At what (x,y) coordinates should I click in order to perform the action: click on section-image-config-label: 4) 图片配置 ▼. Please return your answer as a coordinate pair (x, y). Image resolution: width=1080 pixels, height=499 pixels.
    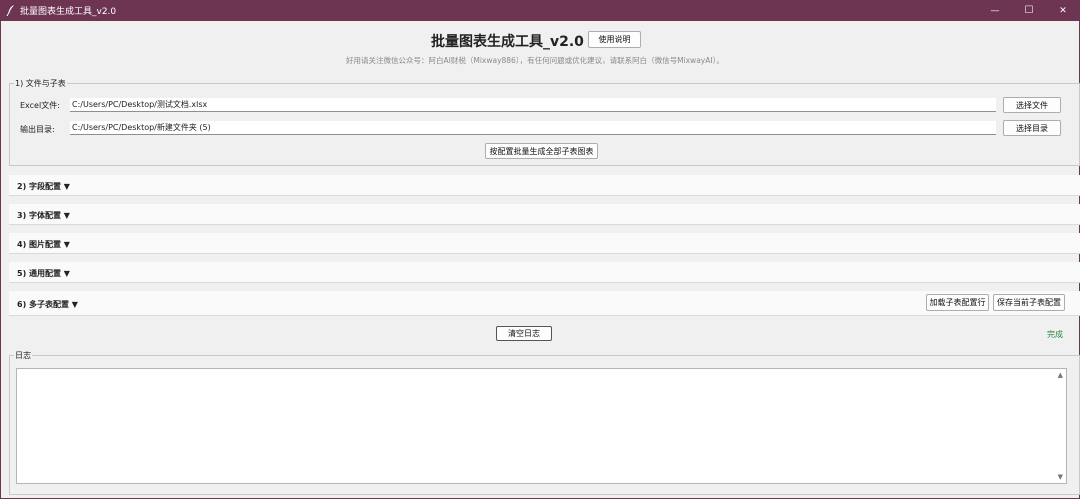
    Looking at the image, I should click on (43, 244).